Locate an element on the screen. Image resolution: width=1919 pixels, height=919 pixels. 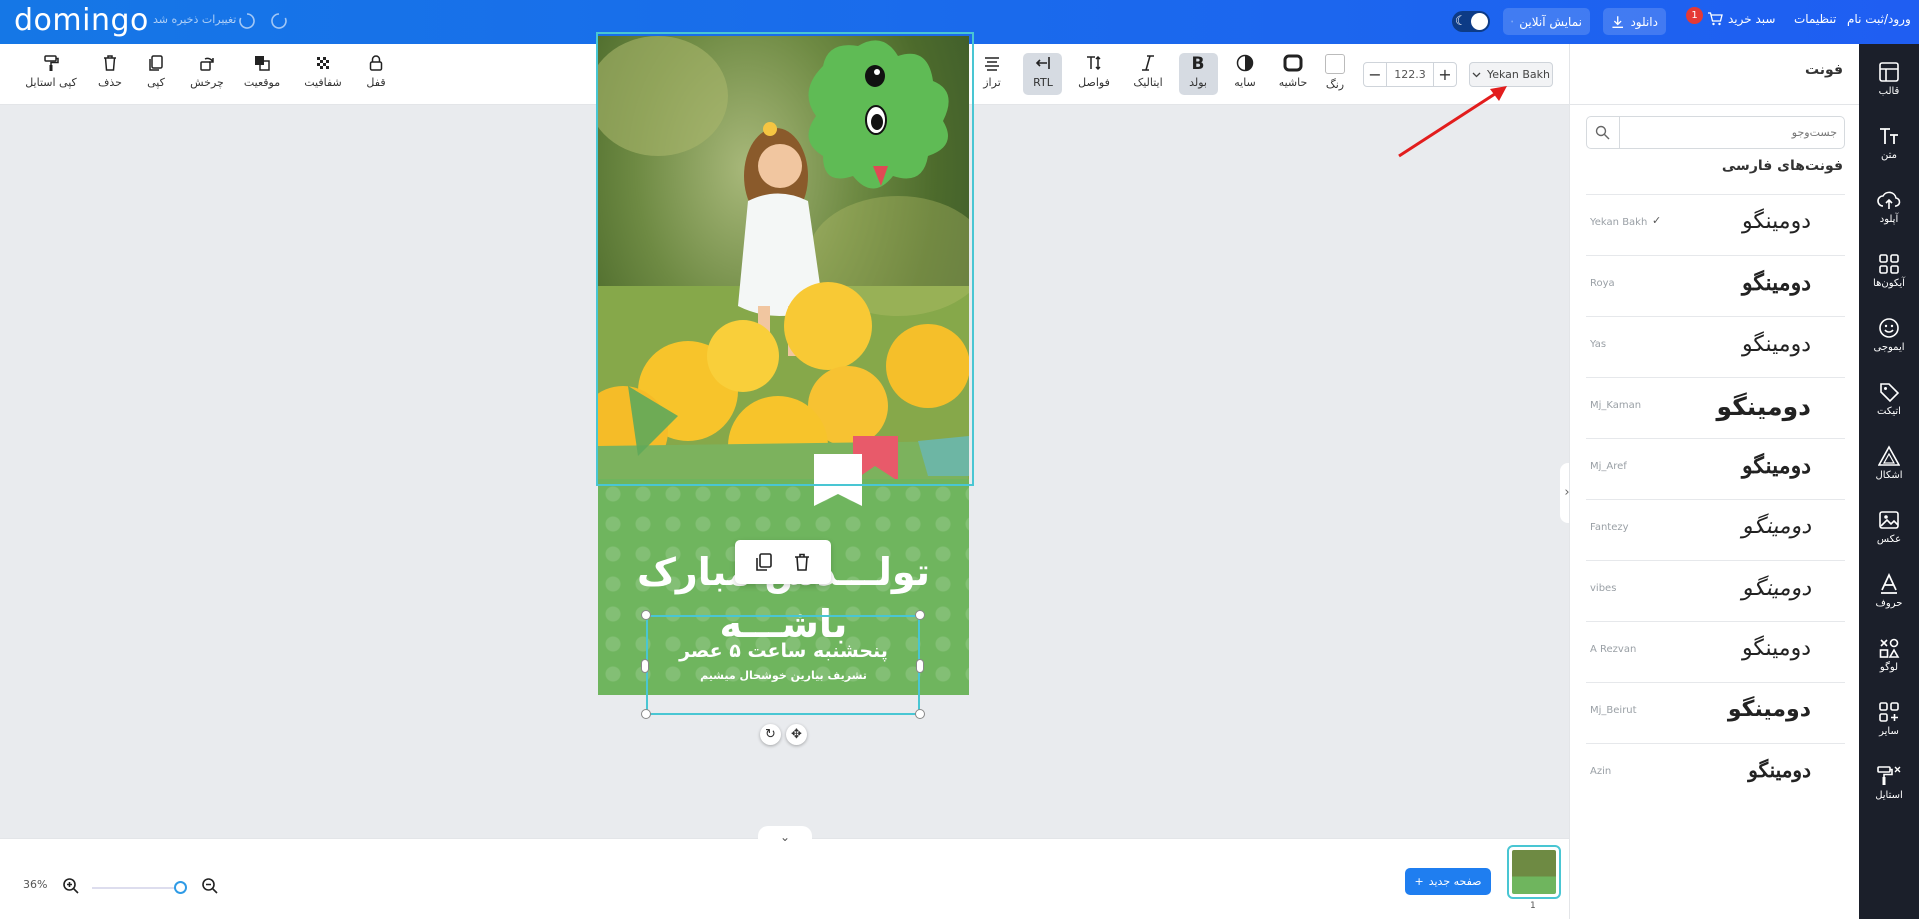
border-icon is located at coordinates (1293, 63).